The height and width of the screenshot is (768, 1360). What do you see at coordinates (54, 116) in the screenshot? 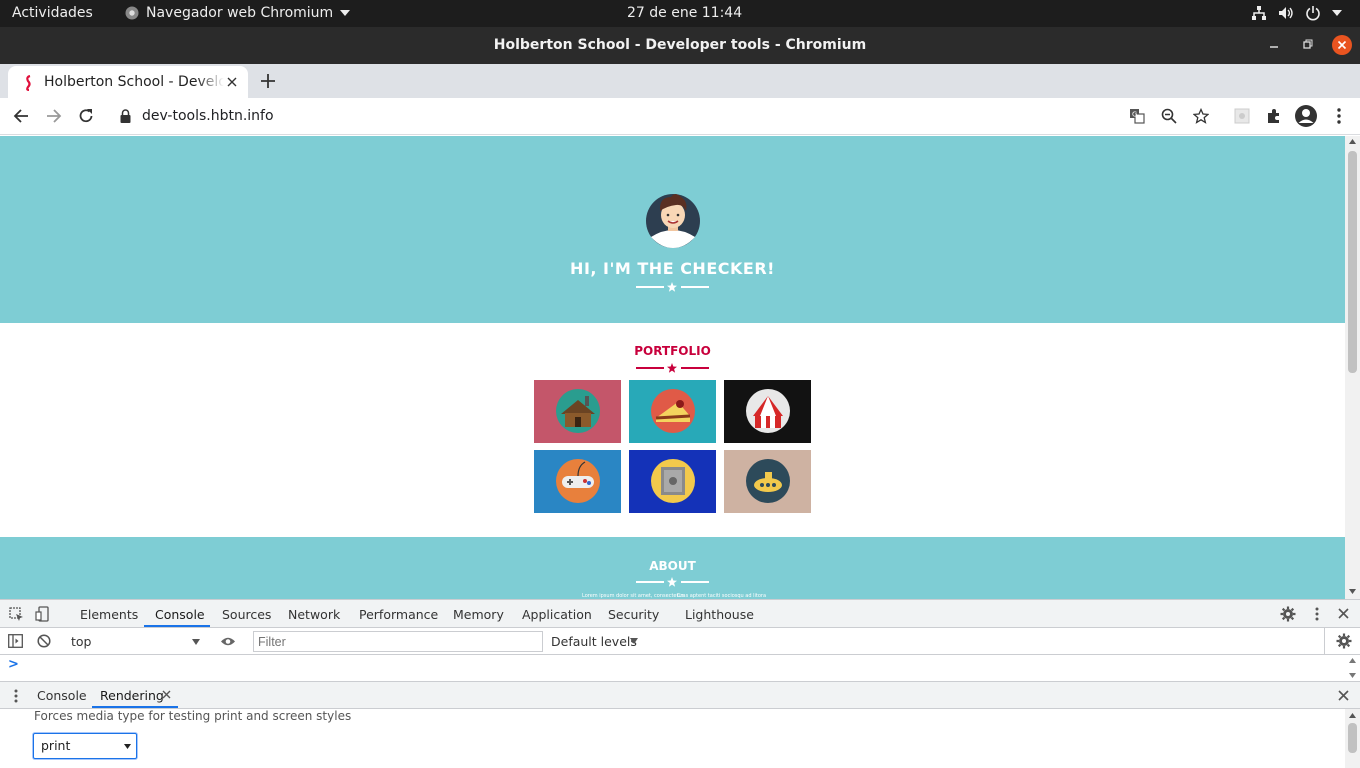
I see `forward-icon` at bounding box center [54, 116].